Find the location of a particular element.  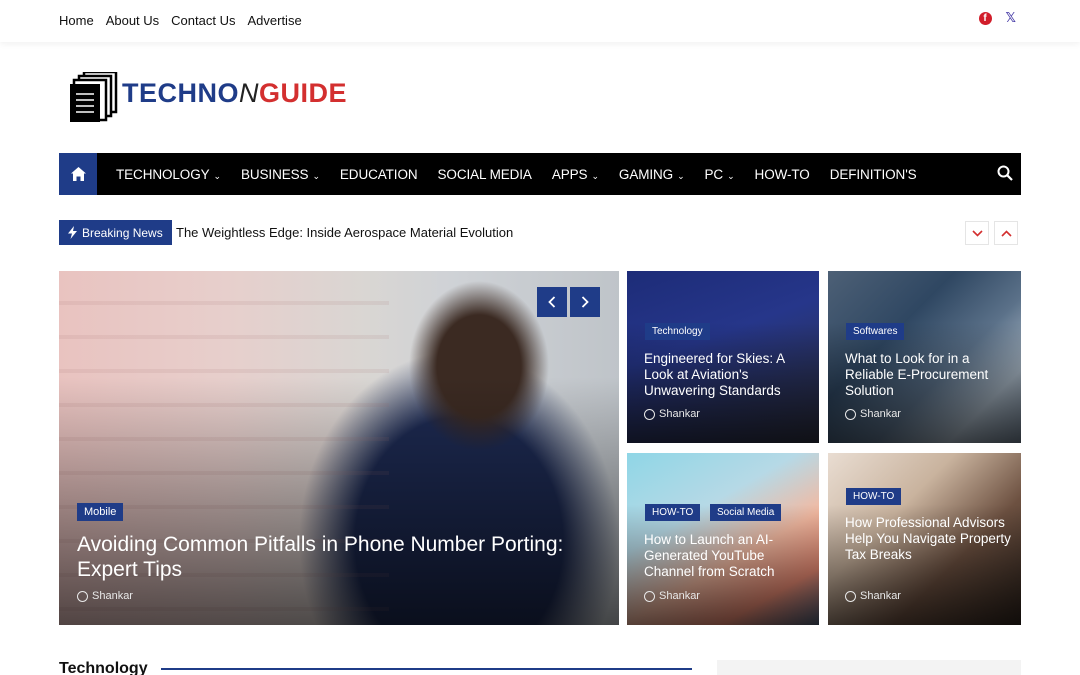

hero-author: Shankar is located at coordinates (105, 596).